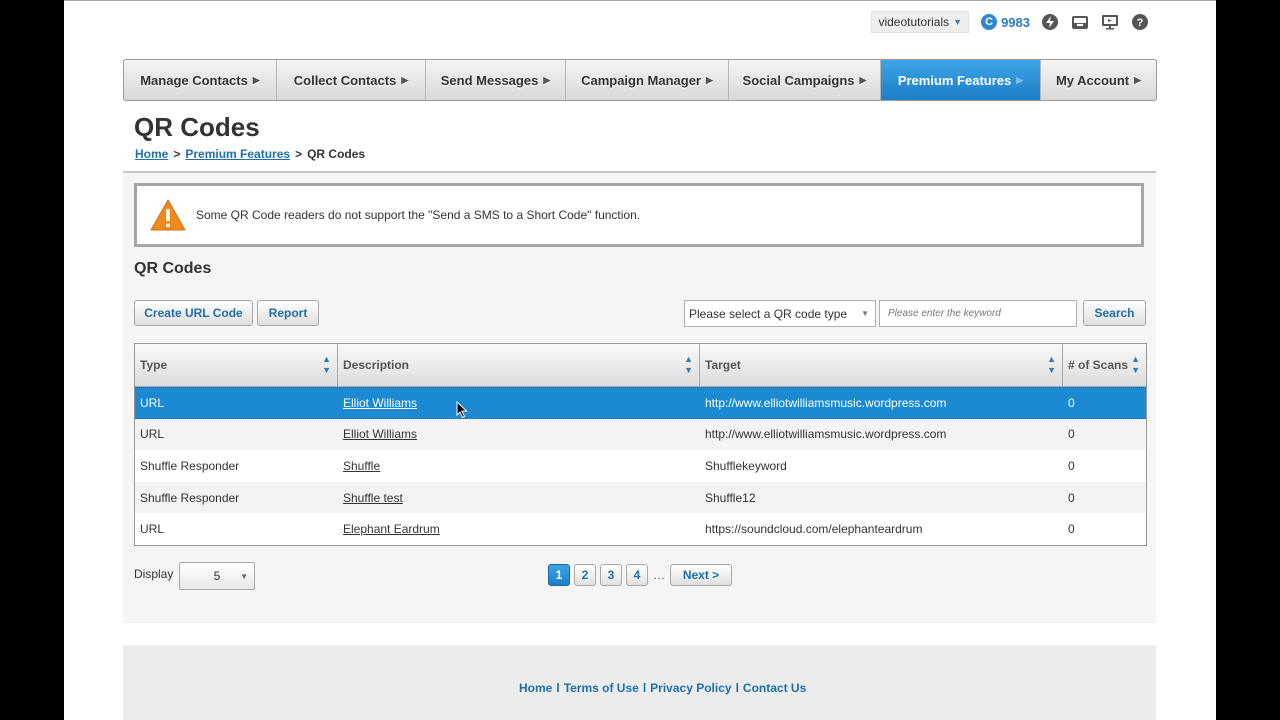  Describe the element at coordinates (690, 688) in the screenshot. I see `footer-link-privacy: Privacy Policy` at that location.